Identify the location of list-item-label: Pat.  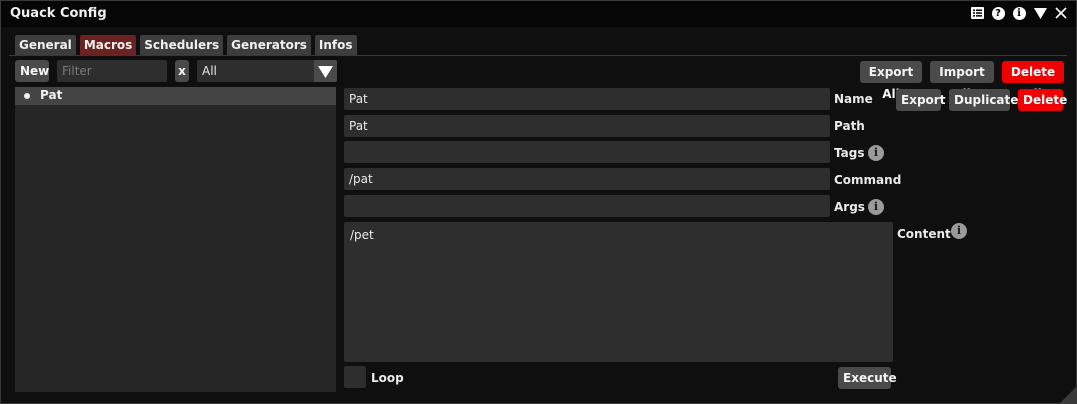
(51, 95).